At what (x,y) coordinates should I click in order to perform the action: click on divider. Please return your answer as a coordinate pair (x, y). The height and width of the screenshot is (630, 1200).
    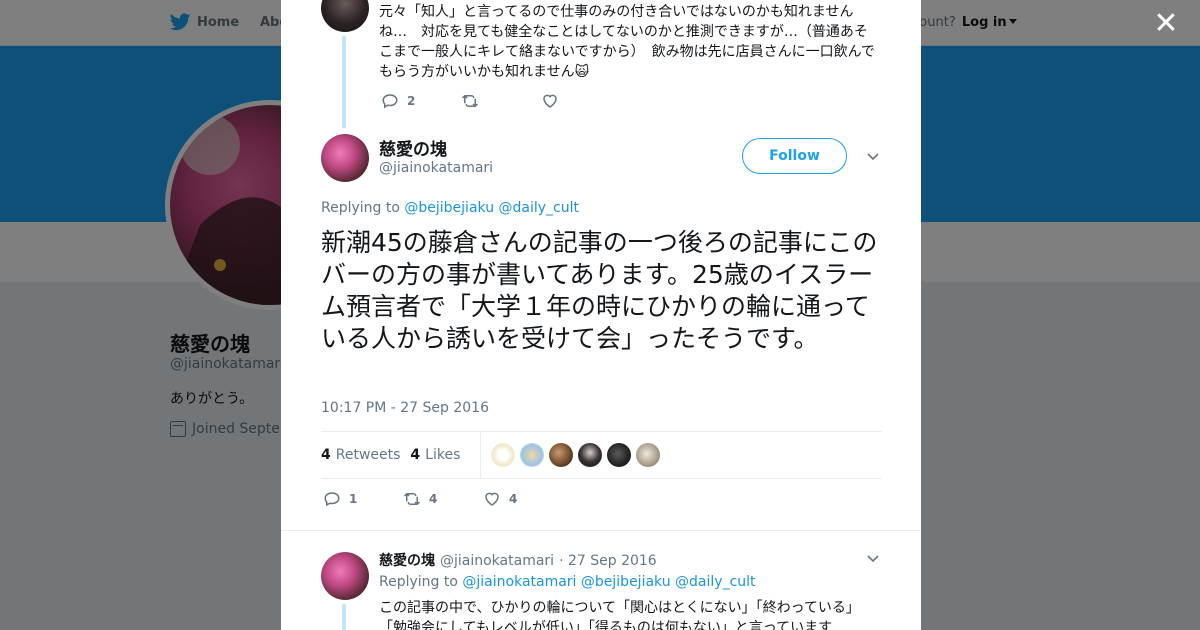
    Looking at the image, I should click on (601, 530).